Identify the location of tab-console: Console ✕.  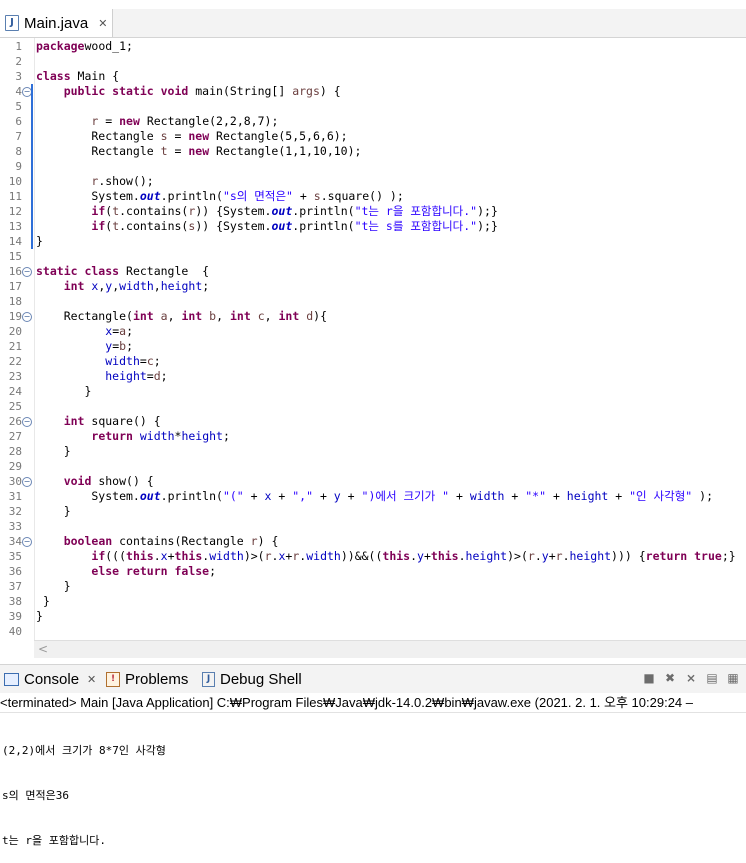
(48, 679).